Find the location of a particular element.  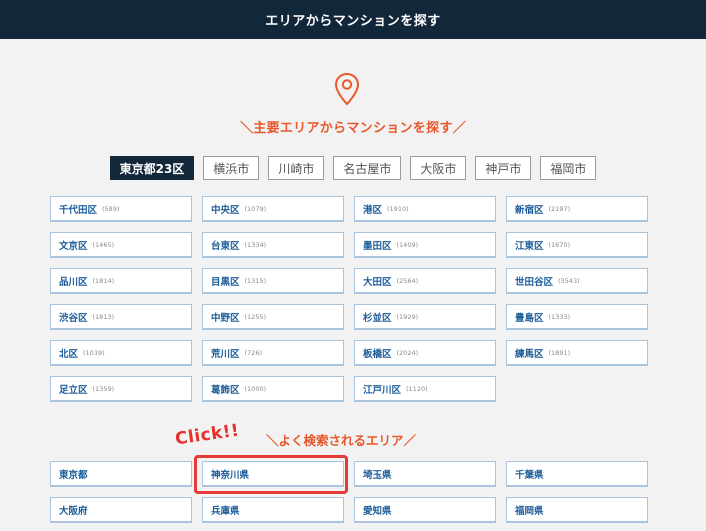

tab-kobe: 神戸市 is located at coordinates (503, 168).